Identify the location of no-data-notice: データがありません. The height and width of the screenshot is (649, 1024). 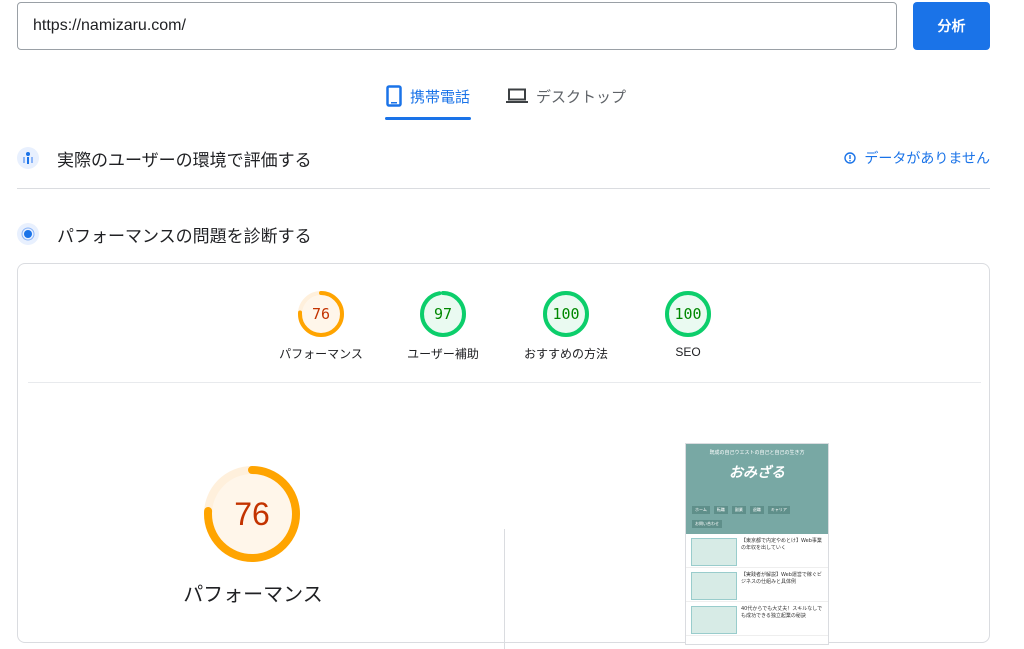
(917, 158).